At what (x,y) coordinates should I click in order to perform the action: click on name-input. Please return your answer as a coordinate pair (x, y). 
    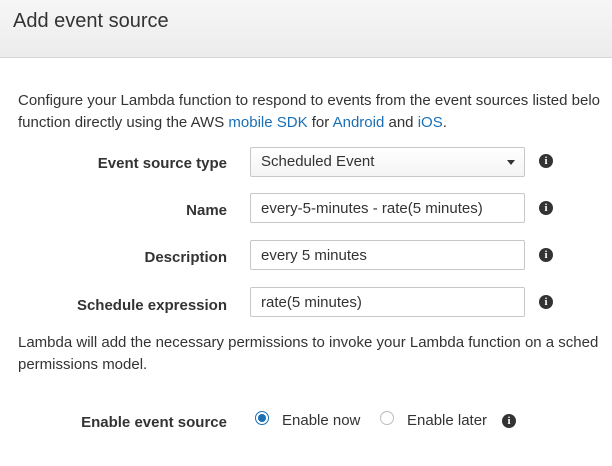
    Looking at the image, I should click on (387, 208).